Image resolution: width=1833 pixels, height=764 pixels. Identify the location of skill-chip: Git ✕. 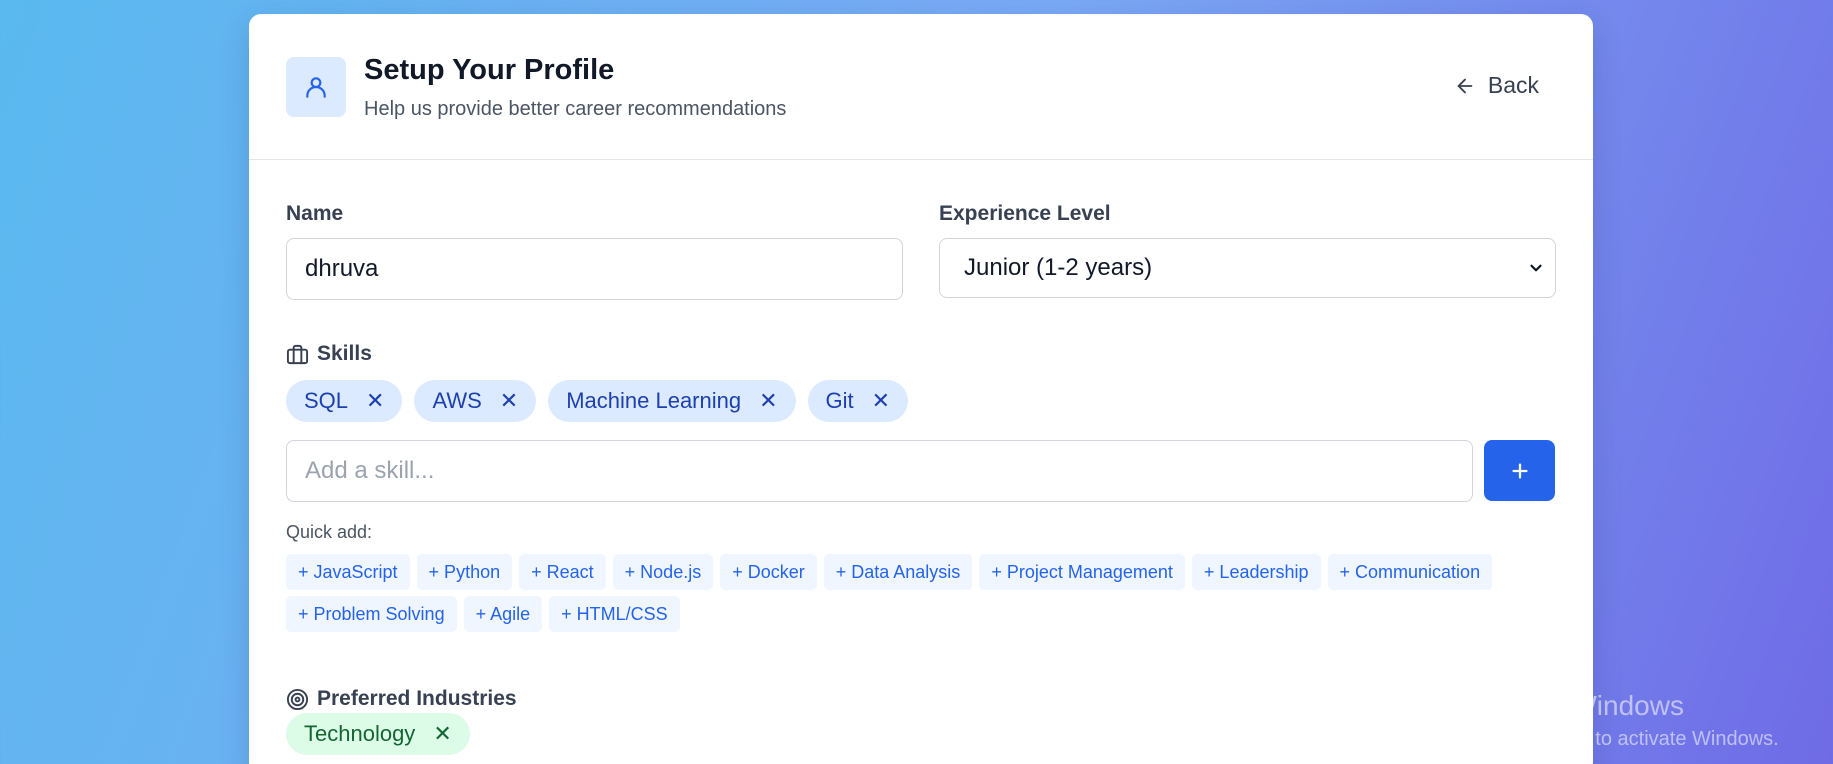
(858, 401).